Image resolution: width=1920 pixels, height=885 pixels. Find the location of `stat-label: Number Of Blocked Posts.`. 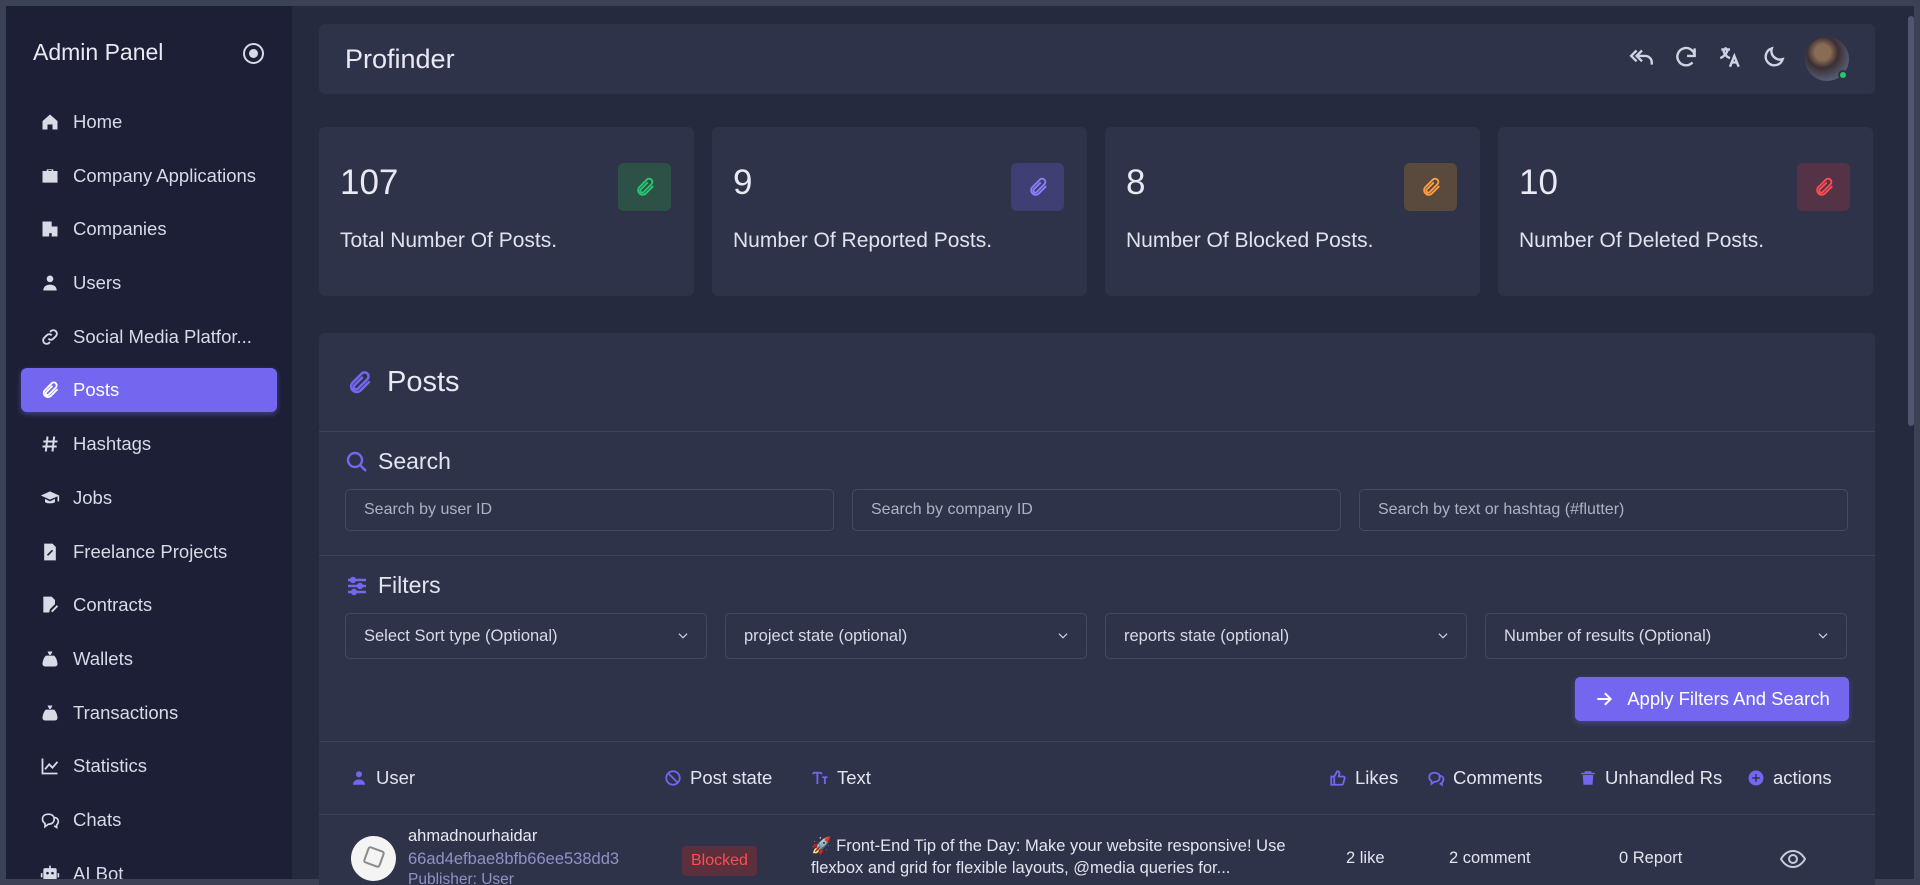

stat-label: Number Of Blocked Posts. is located at coordinates (1250, 240).